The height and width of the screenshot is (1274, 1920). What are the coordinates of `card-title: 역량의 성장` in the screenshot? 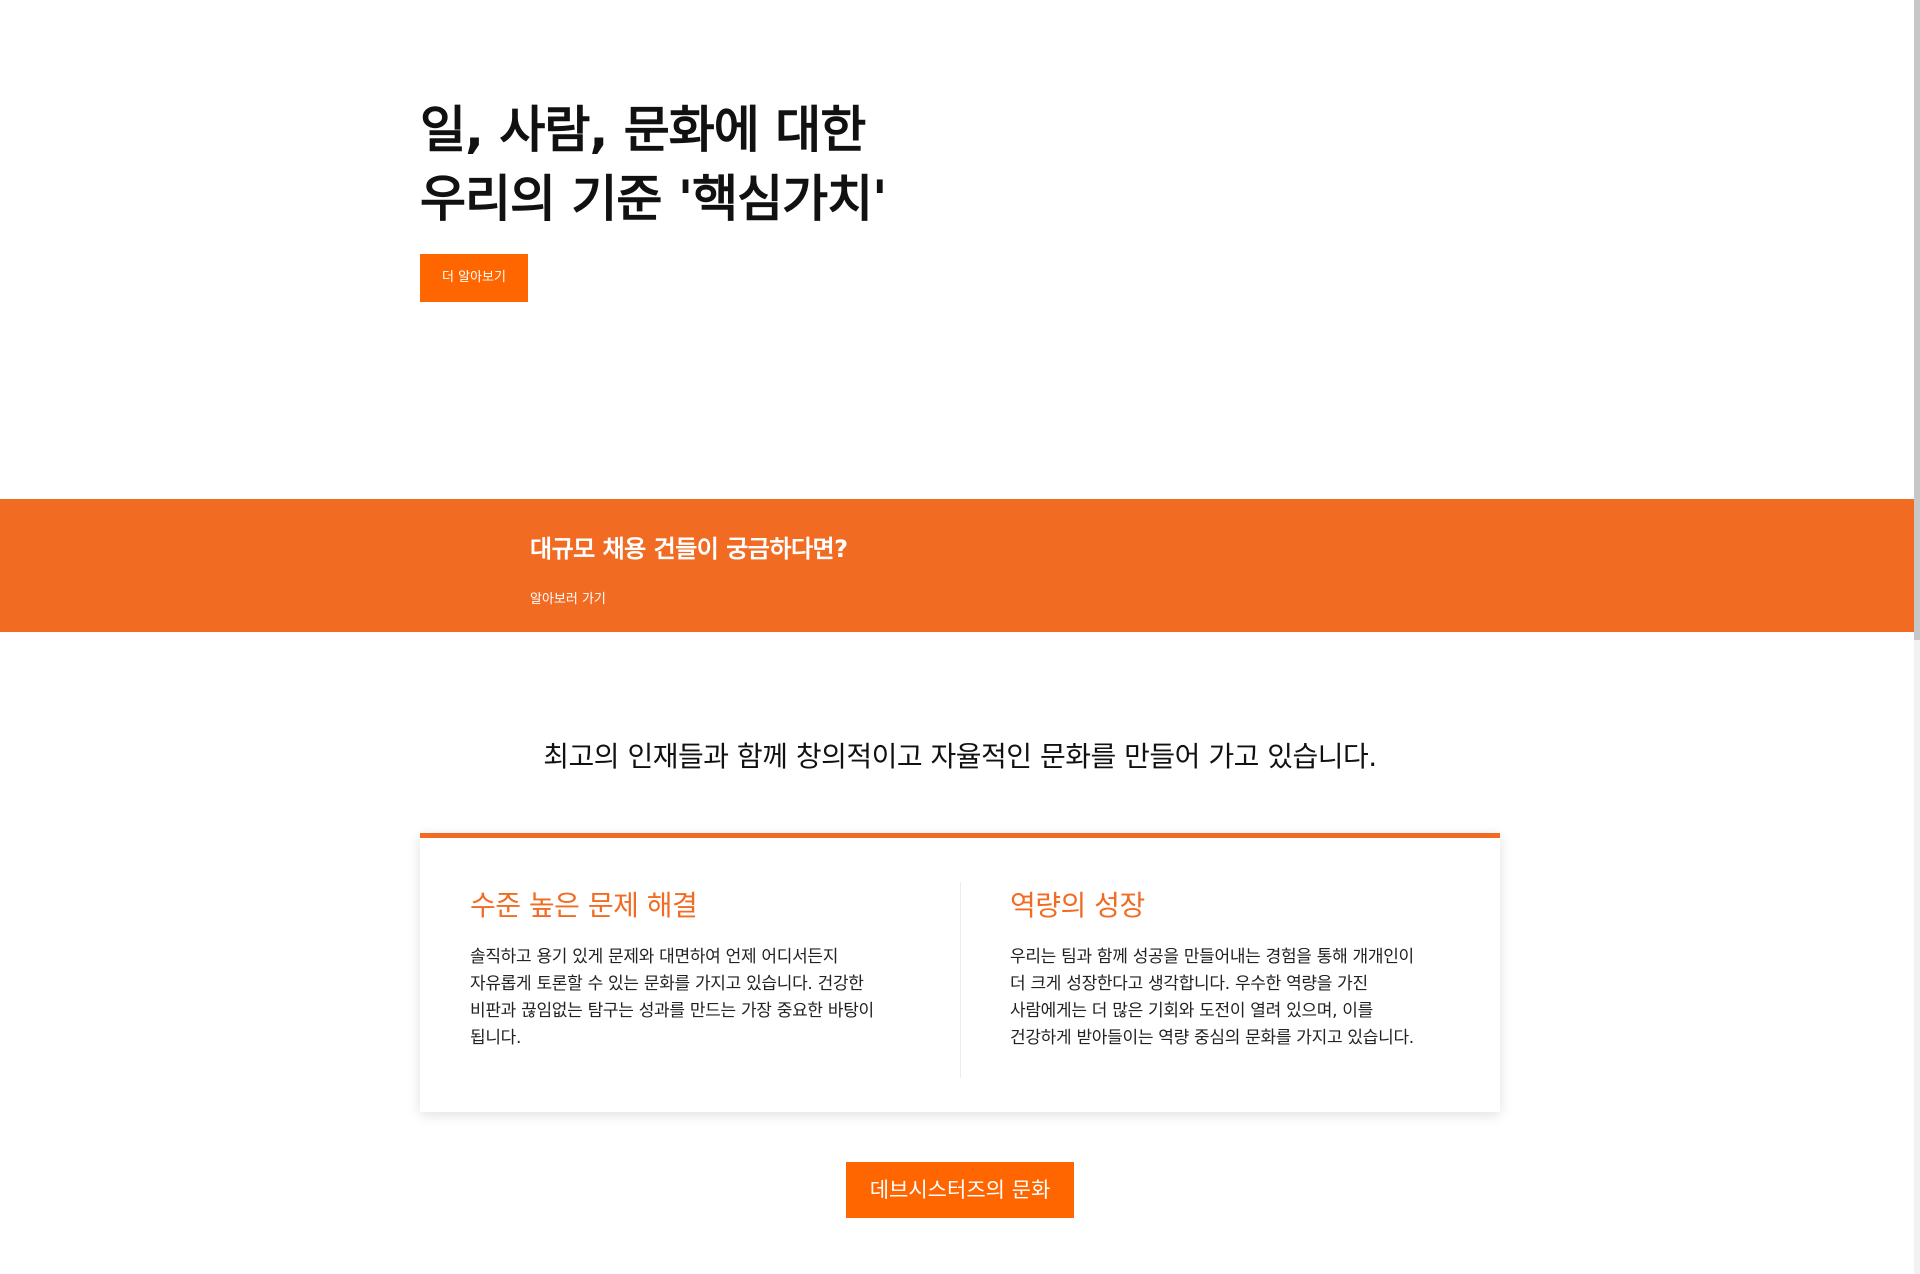 It's located at (1077, 905).